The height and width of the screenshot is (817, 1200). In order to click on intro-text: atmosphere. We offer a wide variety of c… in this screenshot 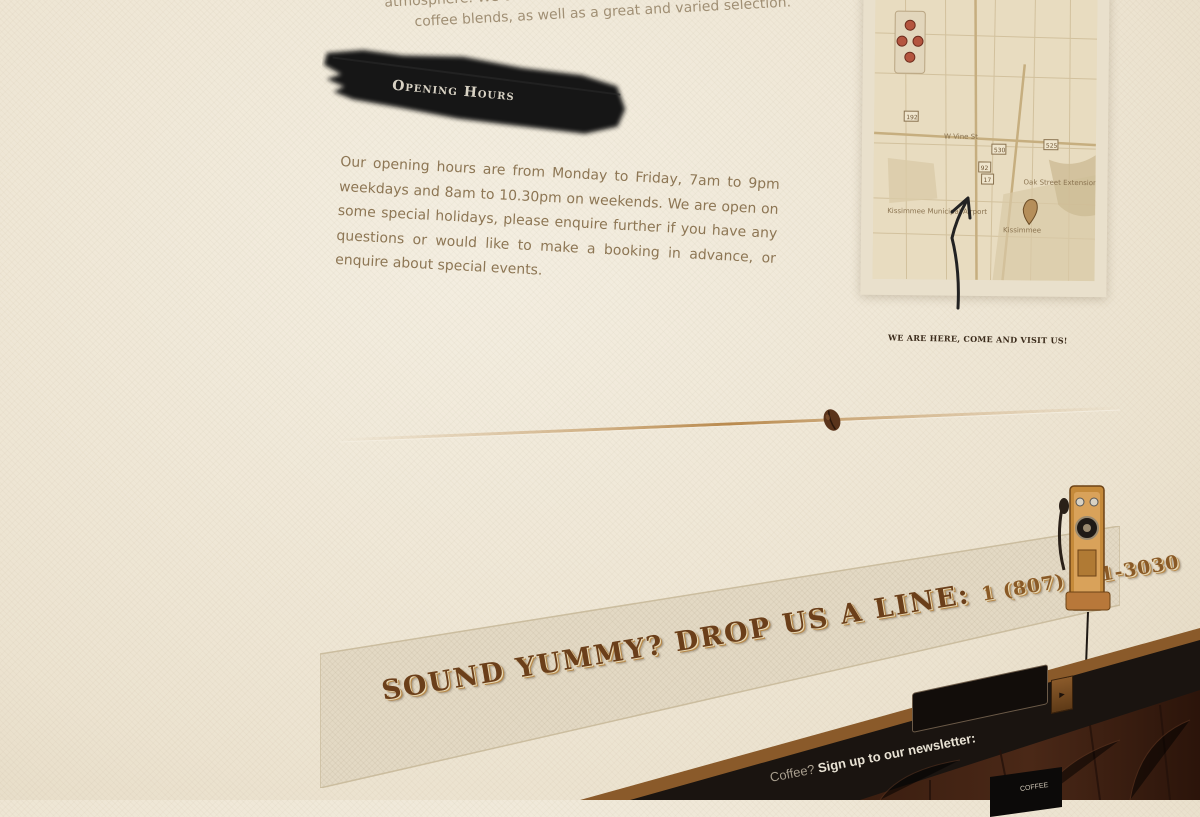, I will do `click(576, 18)`.